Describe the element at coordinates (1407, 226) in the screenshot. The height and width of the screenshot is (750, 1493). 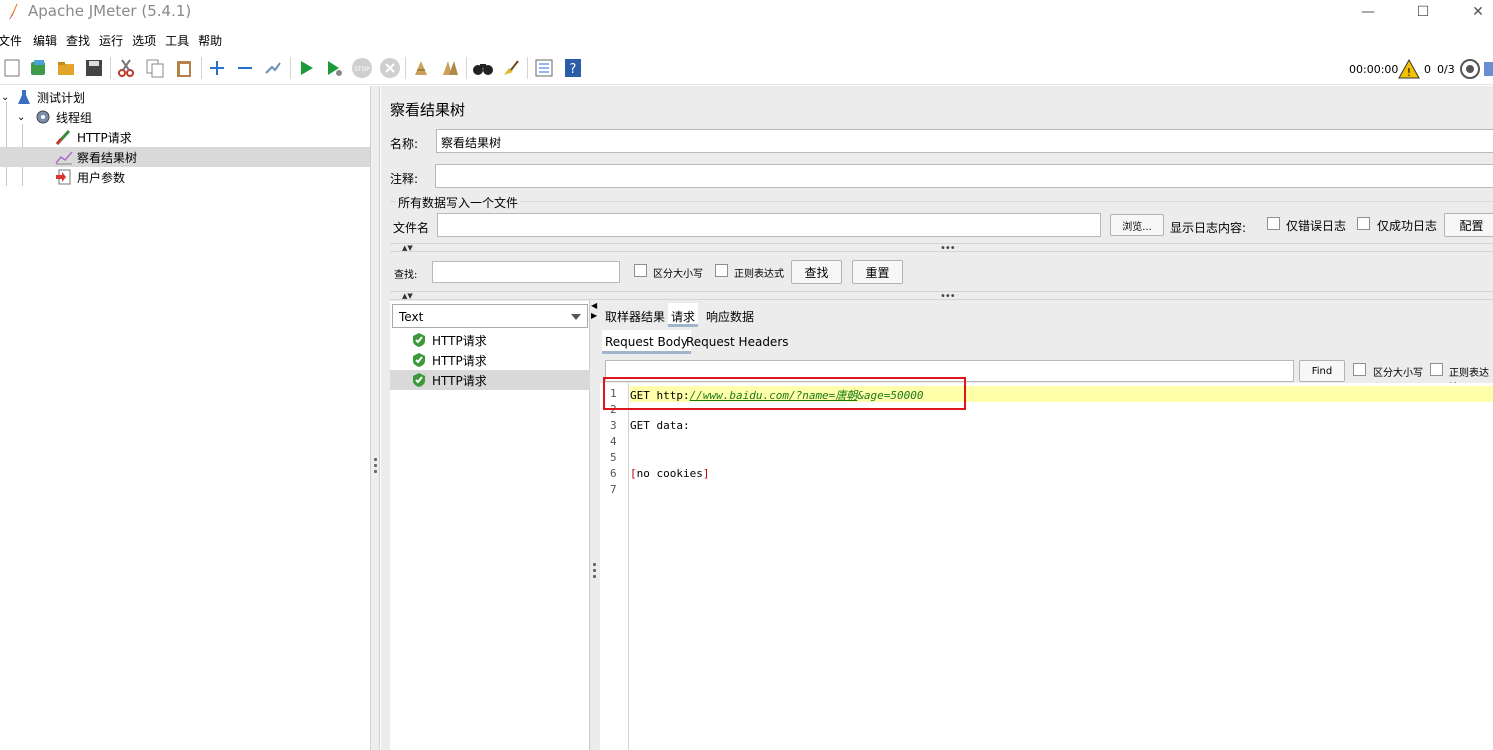
I see `success-only-label: 仅成功日志` at that location.